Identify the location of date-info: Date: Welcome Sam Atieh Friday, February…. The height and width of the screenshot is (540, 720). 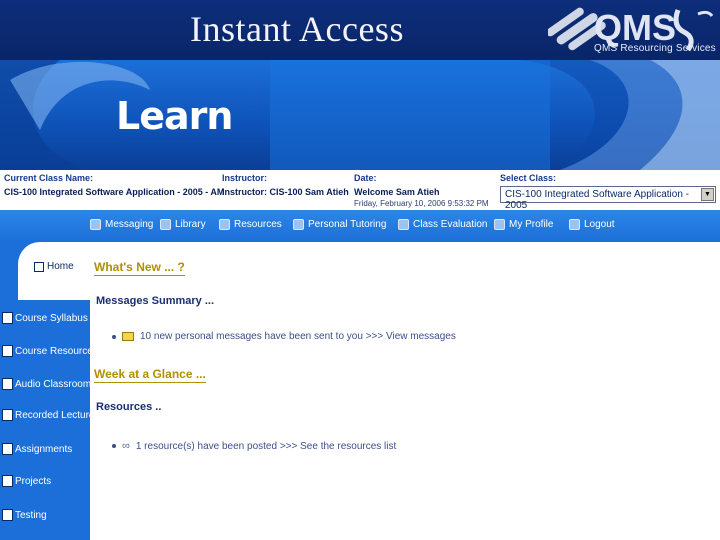
(421, 190).